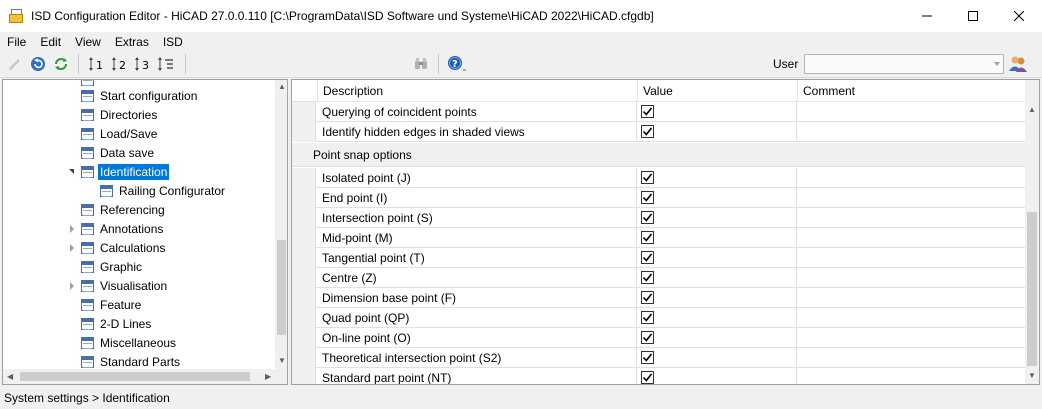 This screenshot has width=1042, height=409. Describe the element at coordinates (132, 42) in the screenshot. I see `menu-extras: Extras` at that location.